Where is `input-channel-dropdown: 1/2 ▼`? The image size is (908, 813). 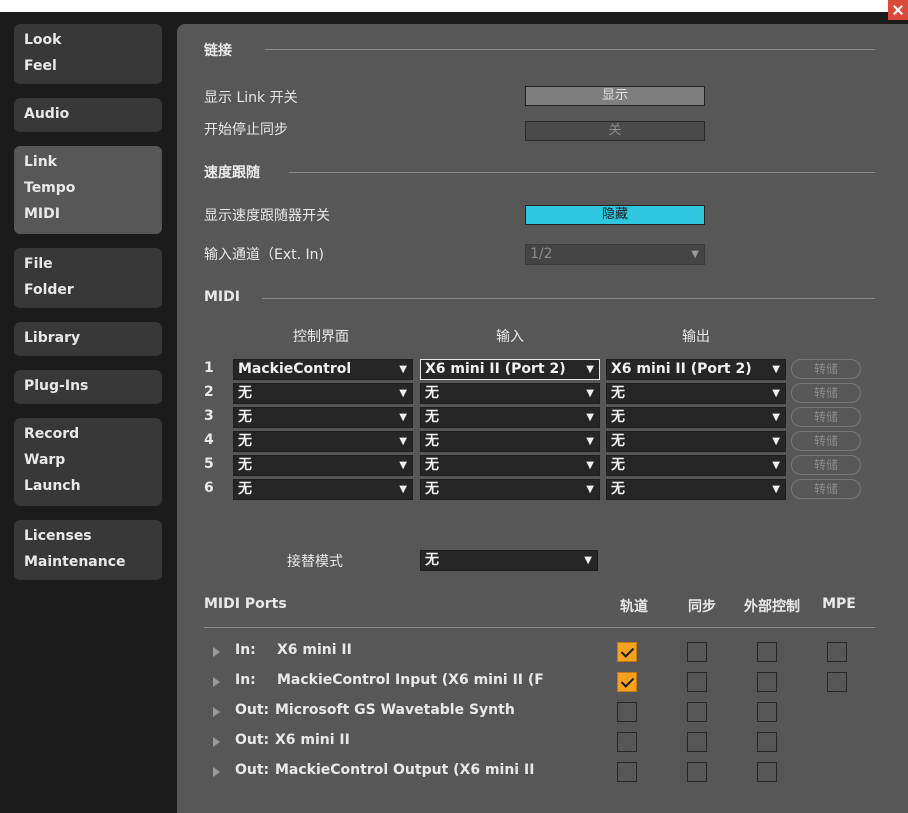
input-channel-dropdown: 1/2 ▼ is located at coordinates (615, 254).